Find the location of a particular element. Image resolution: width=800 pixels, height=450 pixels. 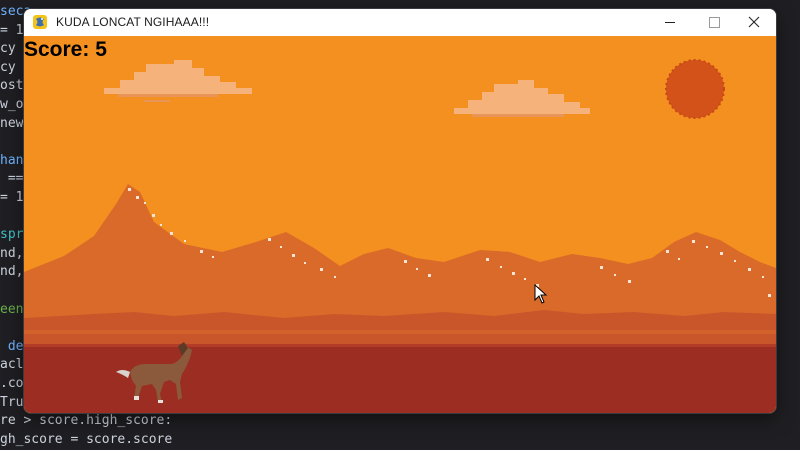

code-line: re > score.high_score: is located at coordinates (86, 421).